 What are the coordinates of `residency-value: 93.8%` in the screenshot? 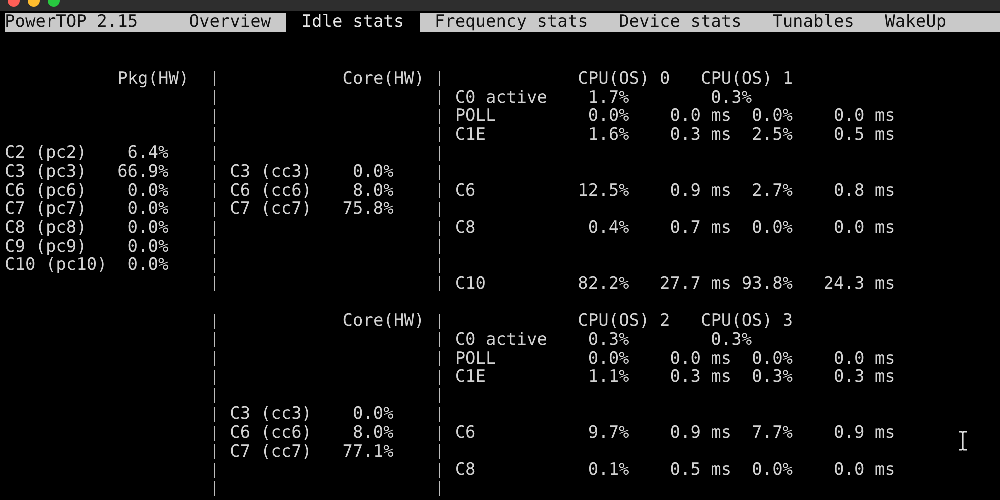 It's located at (768, 284).